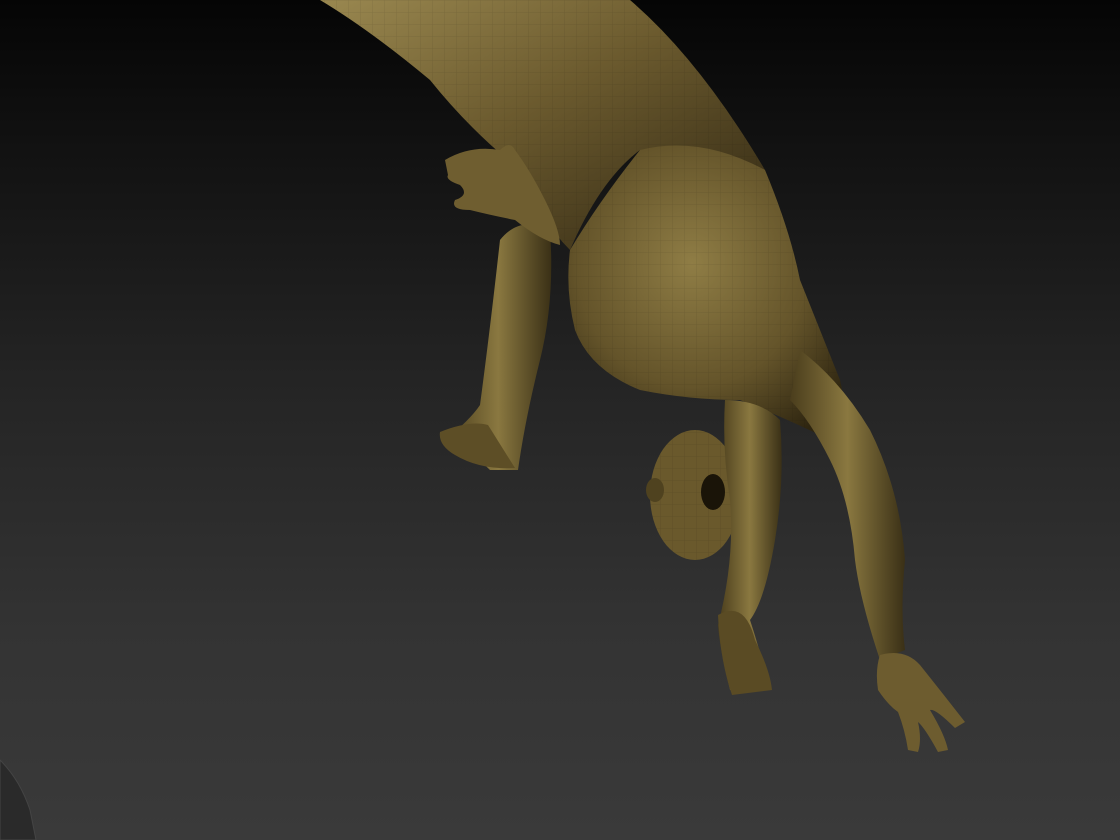 The height and width of the screenshot is (840, 1120). Describe the element at coordinates (847, 505) in the screenshot. I see `extended-arm` at that location.